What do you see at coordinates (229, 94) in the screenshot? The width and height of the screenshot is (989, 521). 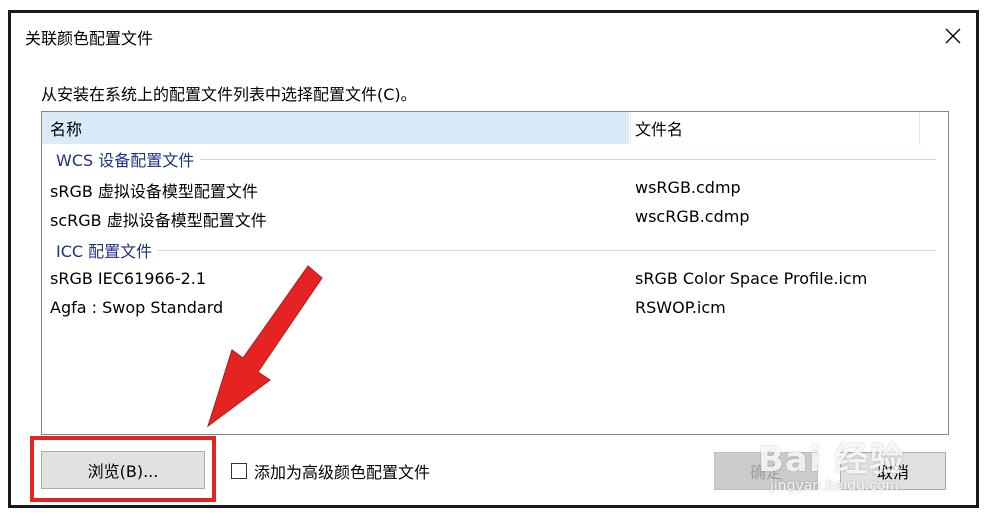 I see `instruction-text: 从安装在系统上的配置文件列表中选择配置文件(C)。` at bounding box center [229, 94].